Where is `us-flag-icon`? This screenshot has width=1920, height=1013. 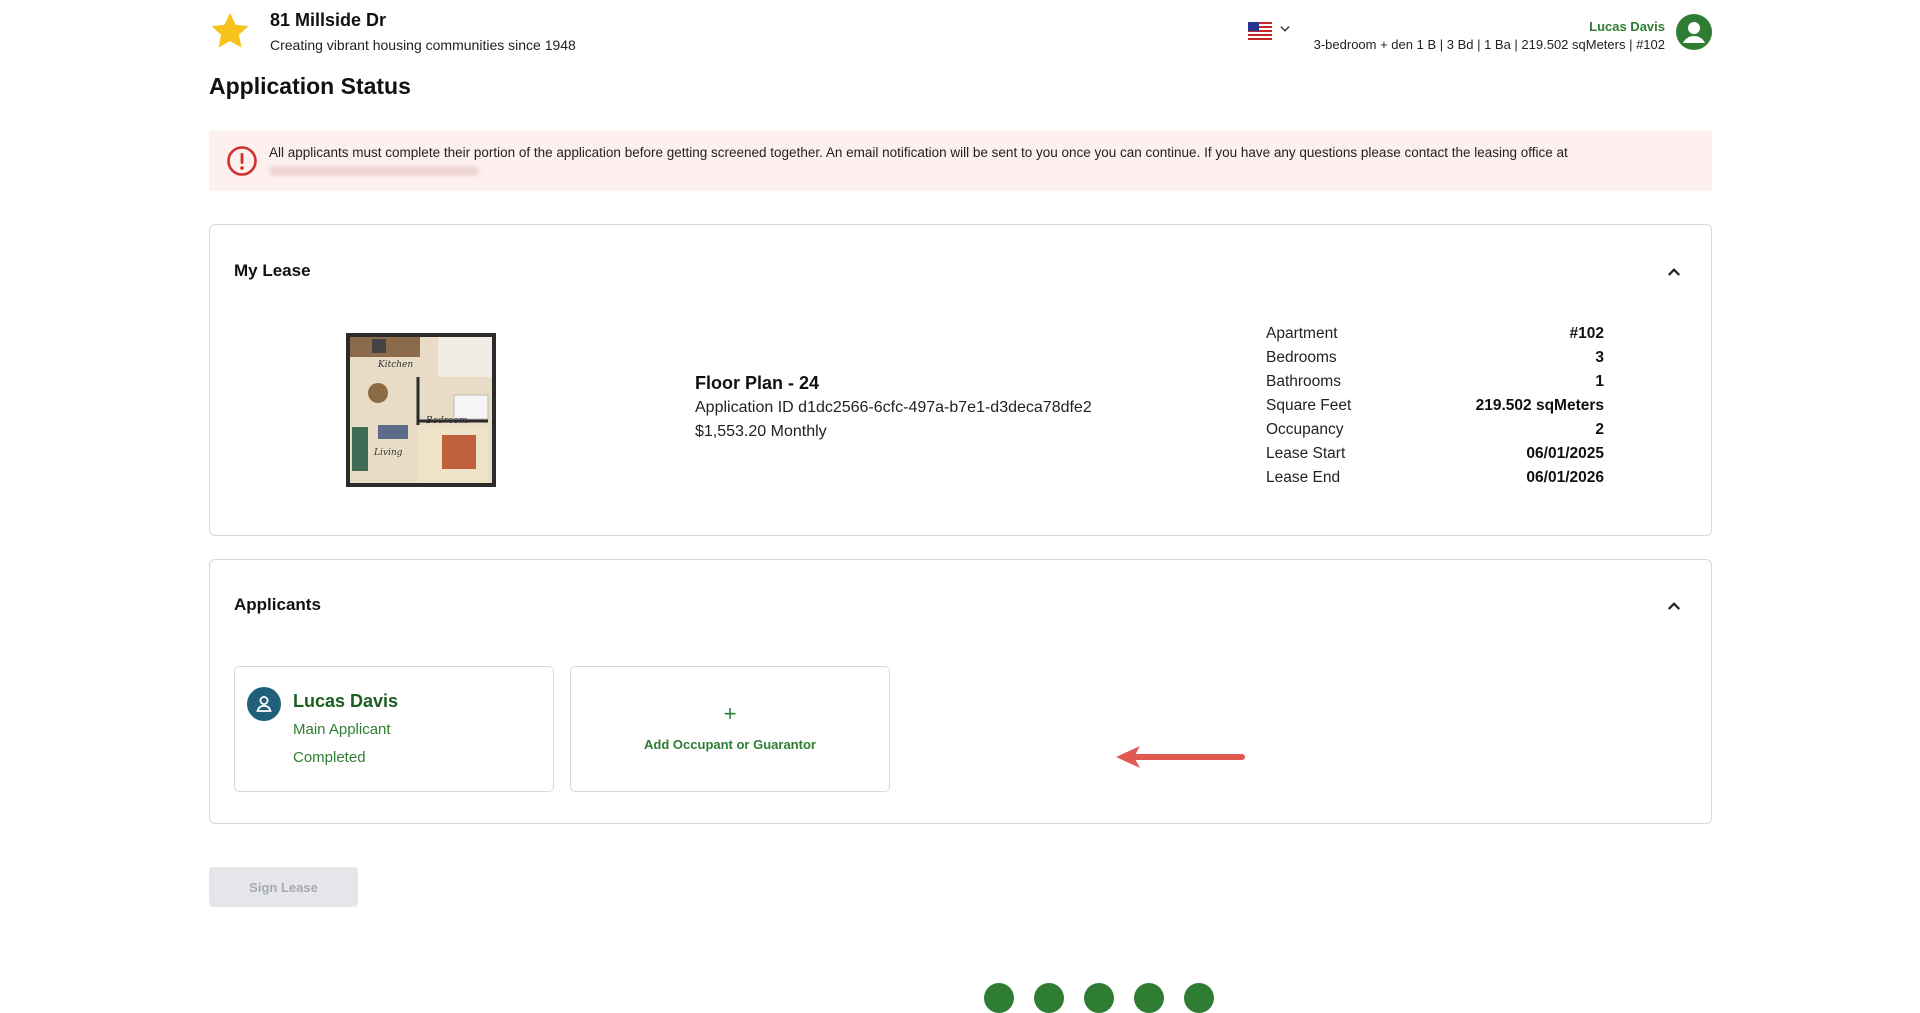 us-flag-icon is located at coordinates (1260, 31).